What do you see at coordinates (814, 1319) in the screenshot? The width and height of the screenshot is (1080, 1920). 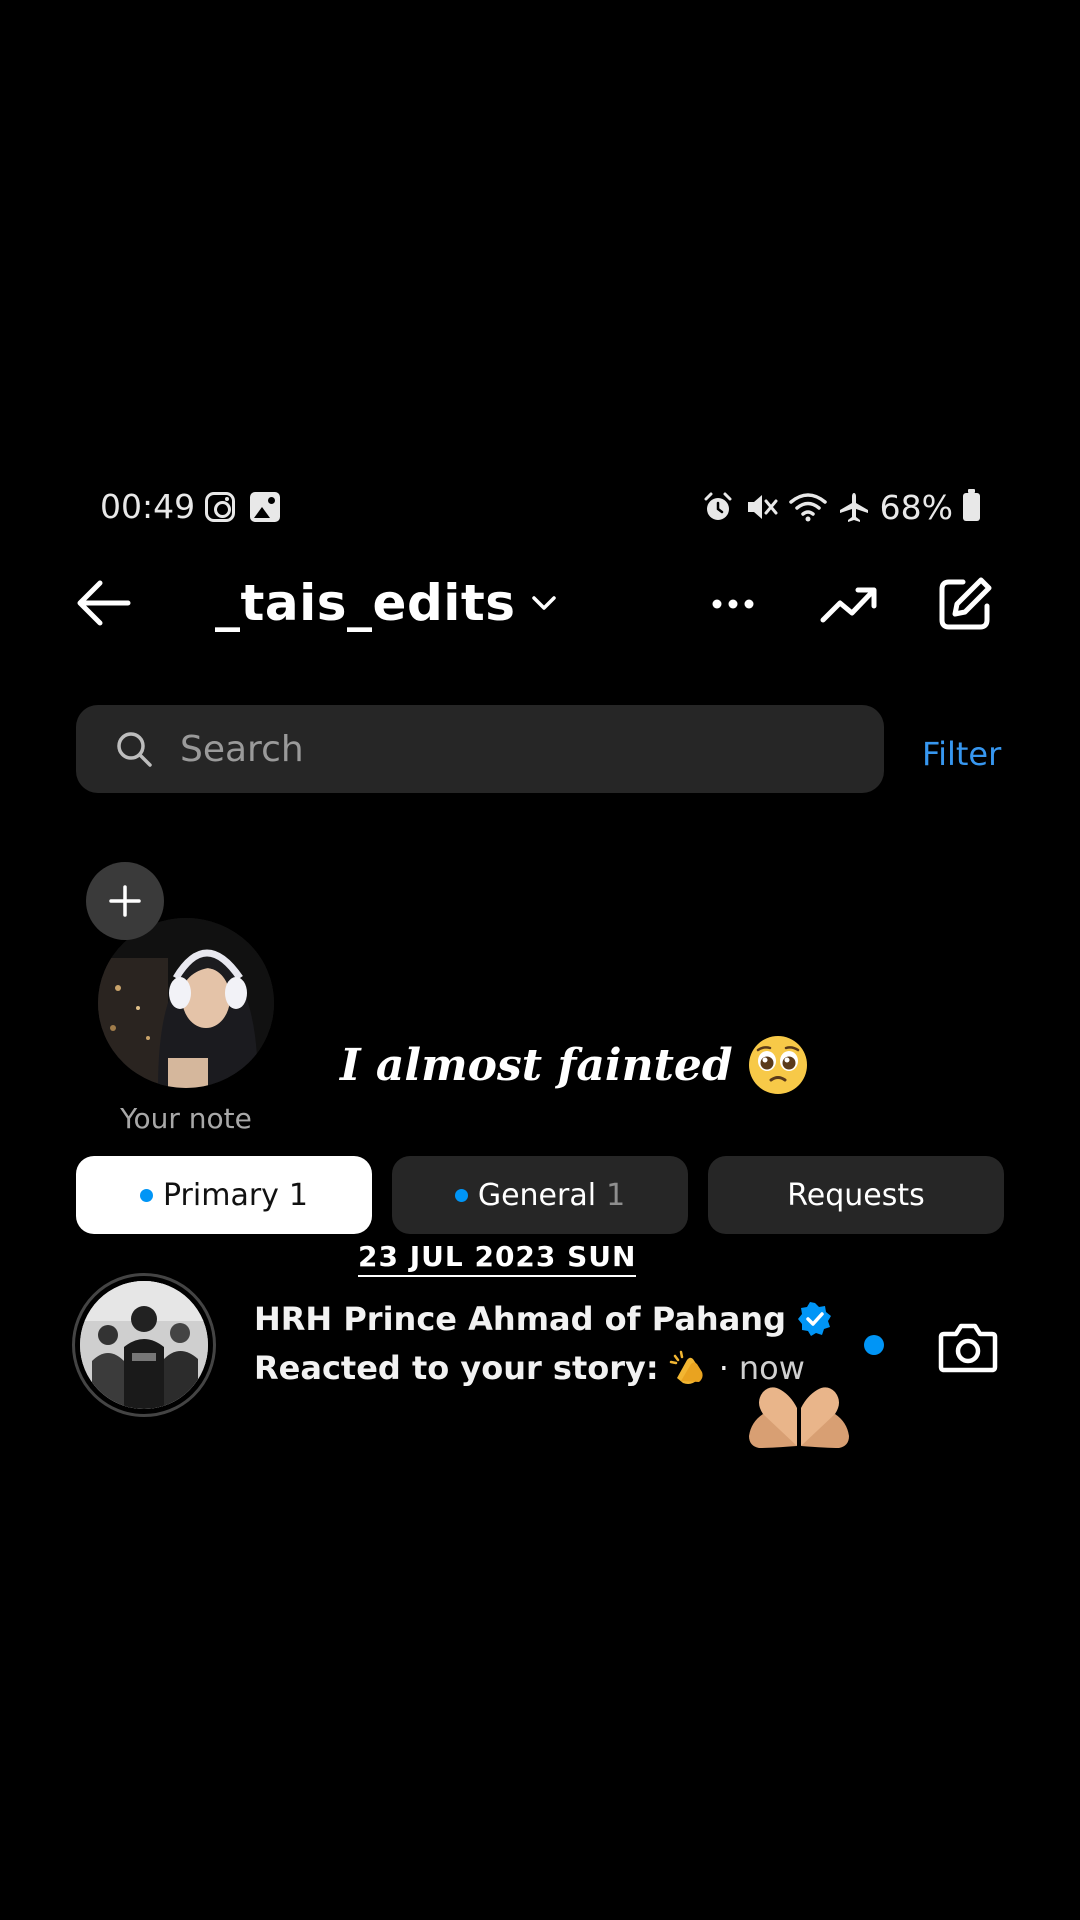 I see `verified-badge-icon` at bounding box center [814, 1319].